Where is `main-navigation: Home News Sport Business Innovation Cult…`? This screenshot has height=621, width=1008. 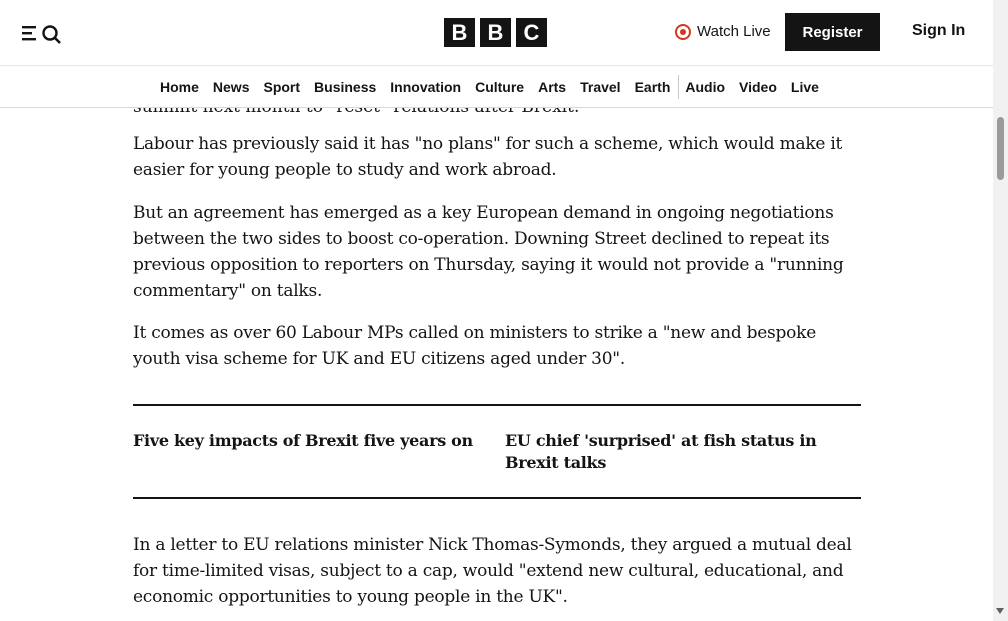 main-navigation: Home News Sport Business Innovation Cult… is located at coordinates (496, 87).